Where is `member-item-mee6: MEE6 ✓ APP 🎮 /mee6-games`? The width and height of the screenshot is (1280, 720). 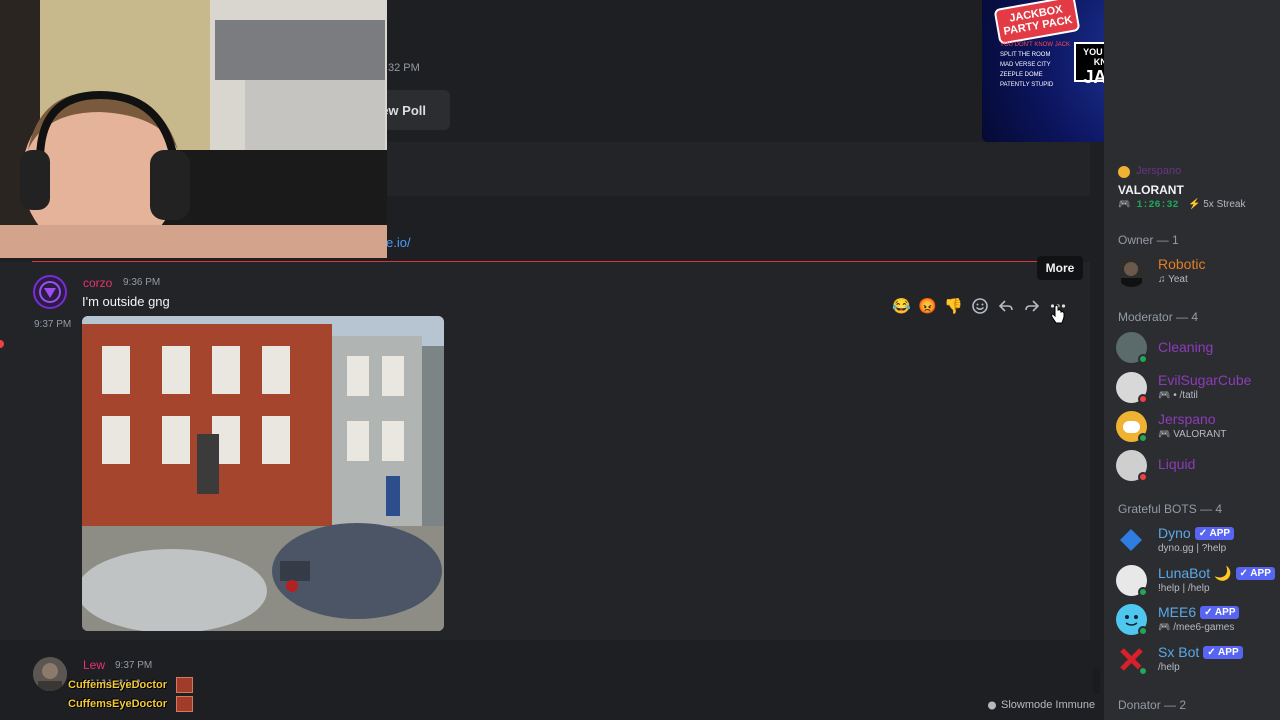 member-item-mee6: MEE6 ✓ APP 🎮 /mee6-games is located at coordinates (1198, 620).